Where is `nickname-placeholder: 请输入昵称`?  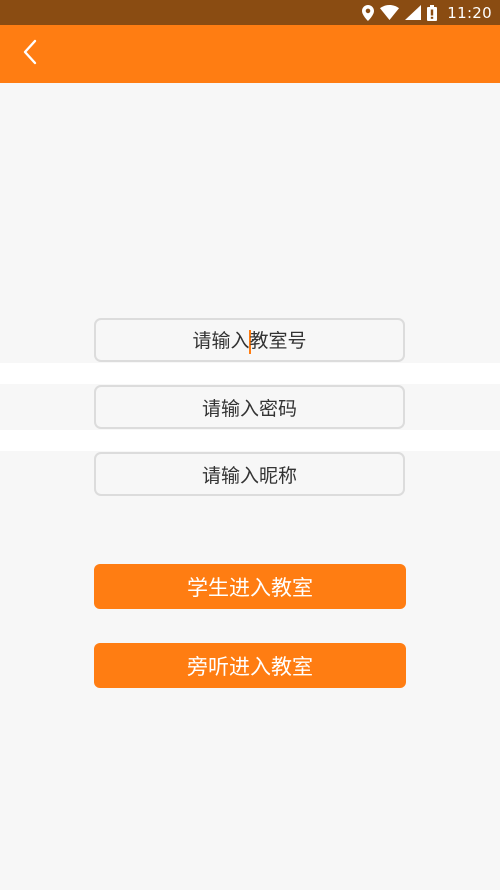 nickname-placeholder: 请输入昵称 is located at coordinates (249, 475).